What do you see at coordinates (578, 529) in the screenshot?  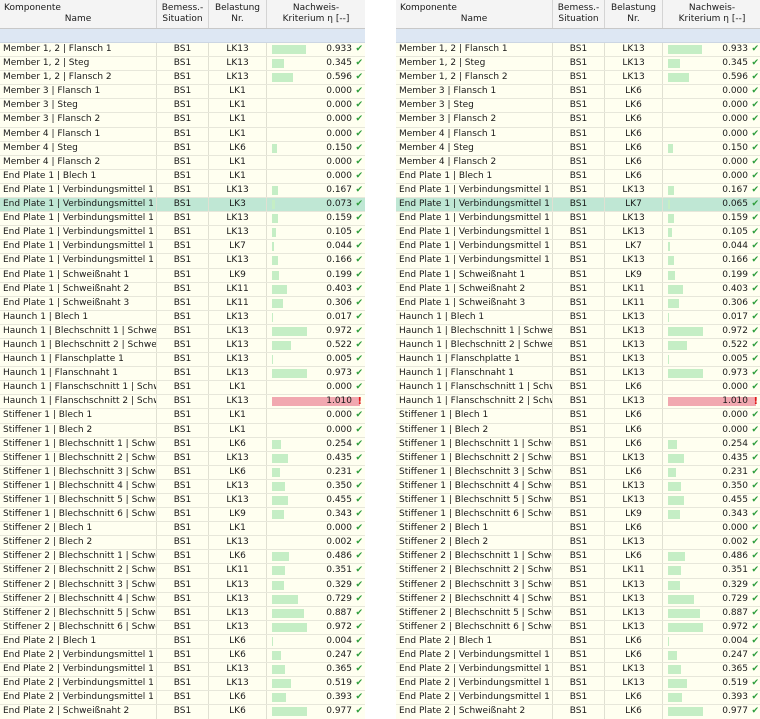 I see `table-row: Stiffener 2 | Blech 1 BS1 LK6 0.000 ✔` at bounding box center [578, 529].